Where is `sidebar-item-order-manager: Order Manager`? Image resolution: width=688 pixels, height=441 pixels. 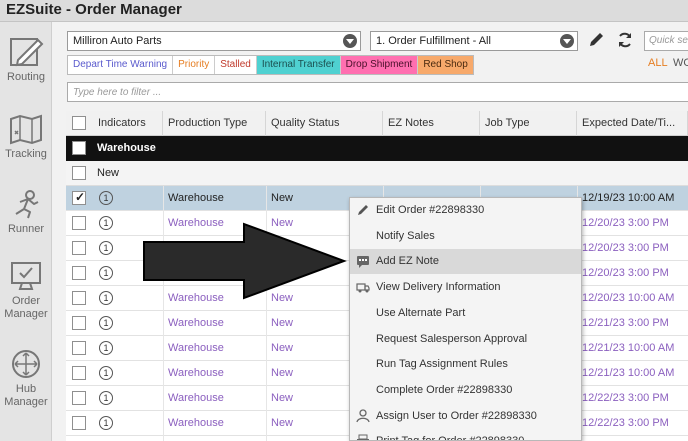 sidebar-item-order-manager: Order Manager is located at coordinates (26, 290).